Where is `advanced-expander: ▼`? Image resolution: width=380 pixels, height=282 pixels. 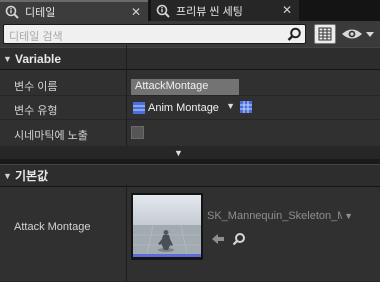 advanced-expander: ▼ is located at coordinates (190, 153).